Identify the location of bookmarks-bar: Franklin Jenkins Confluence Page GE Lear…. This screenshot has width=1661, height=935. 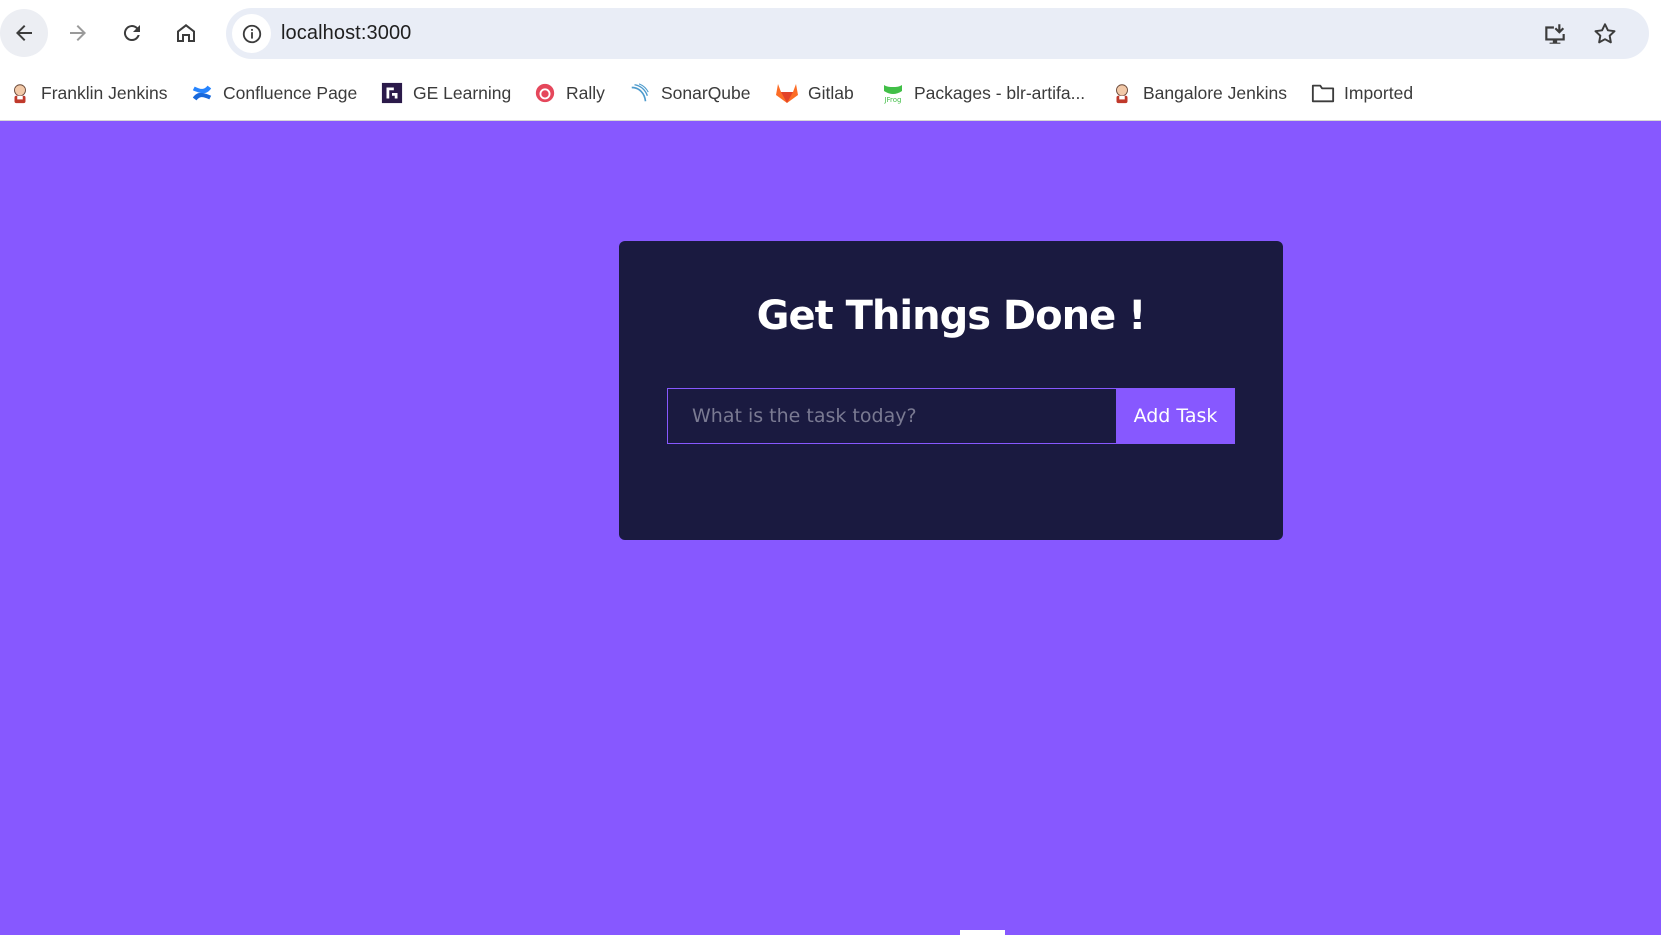
(830, 93).